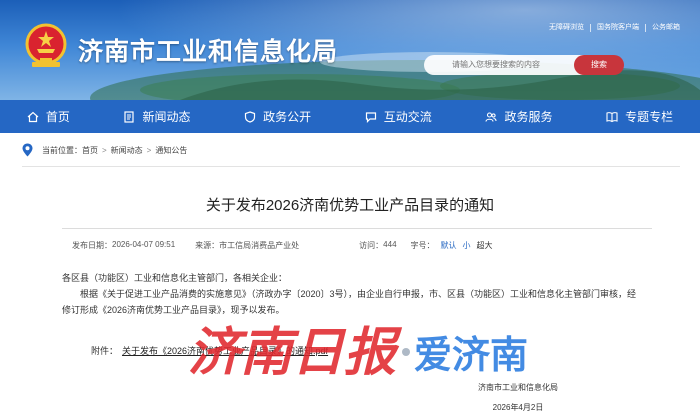 This screenshot has width=700, height=414. I want to click on nav-item-home: 首页, so click(48, 116).